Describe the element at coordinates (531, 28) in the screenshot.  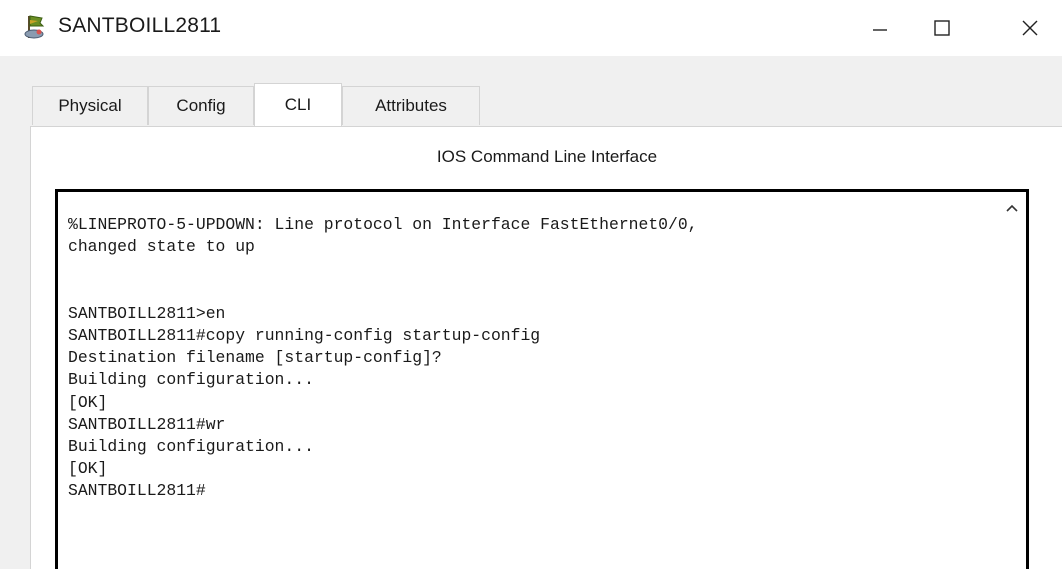
I see `title-bar: SANTBOILL2811` at that location.